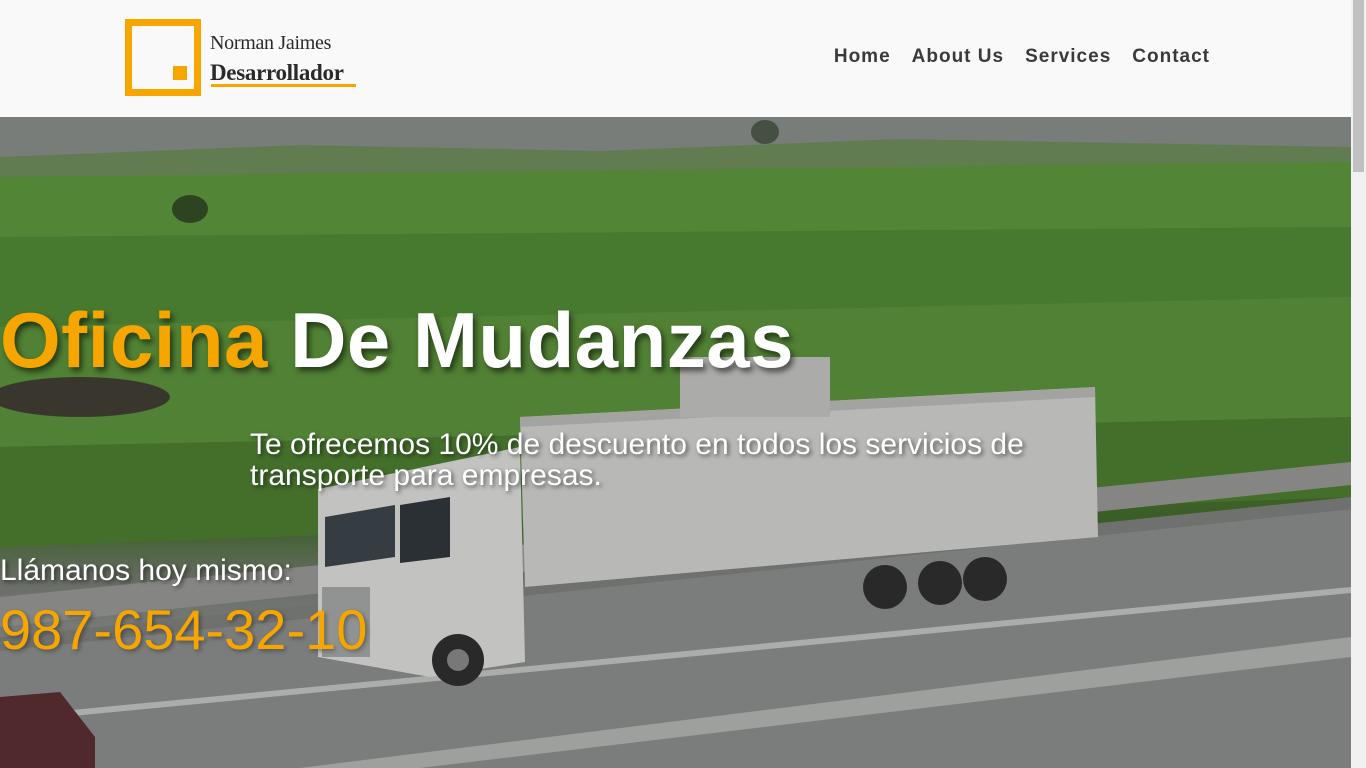 Image resolution: width=1366 pixels, height=768 pixels. What do you see at coordinates (134, 340) in the screenshot?
I see `hero-title-accent: Oficina` at bounding box center [134, 340].